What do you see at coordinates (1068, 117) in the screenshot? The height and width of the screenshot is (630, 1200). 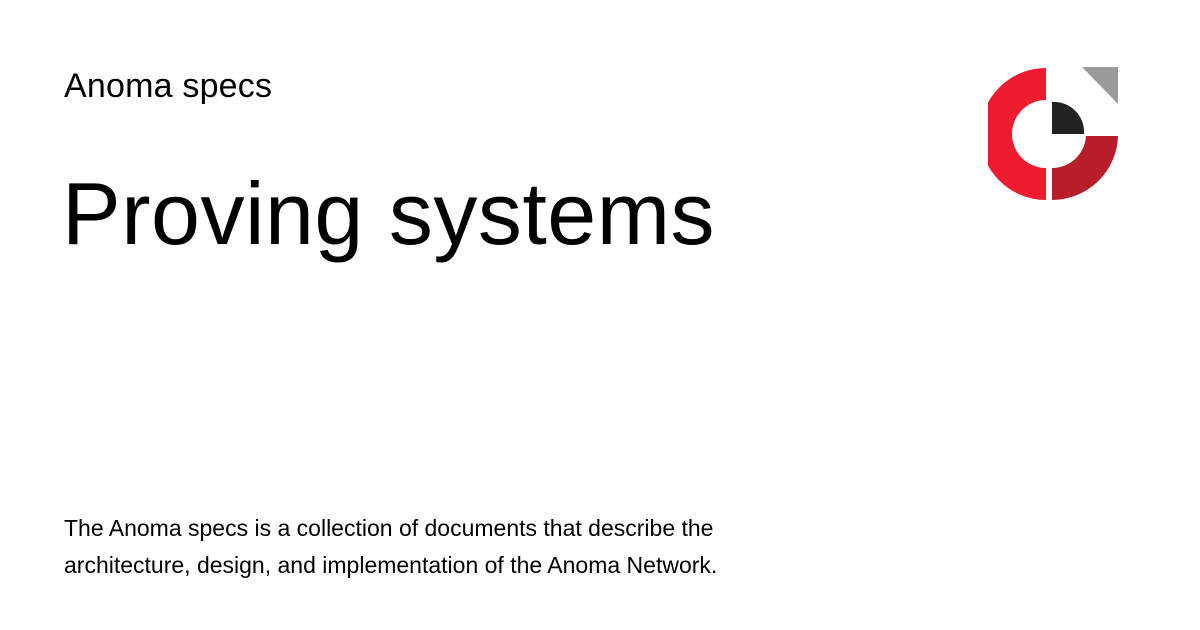 I see `logo-core-quarter` at bounding box center [1068, 117].